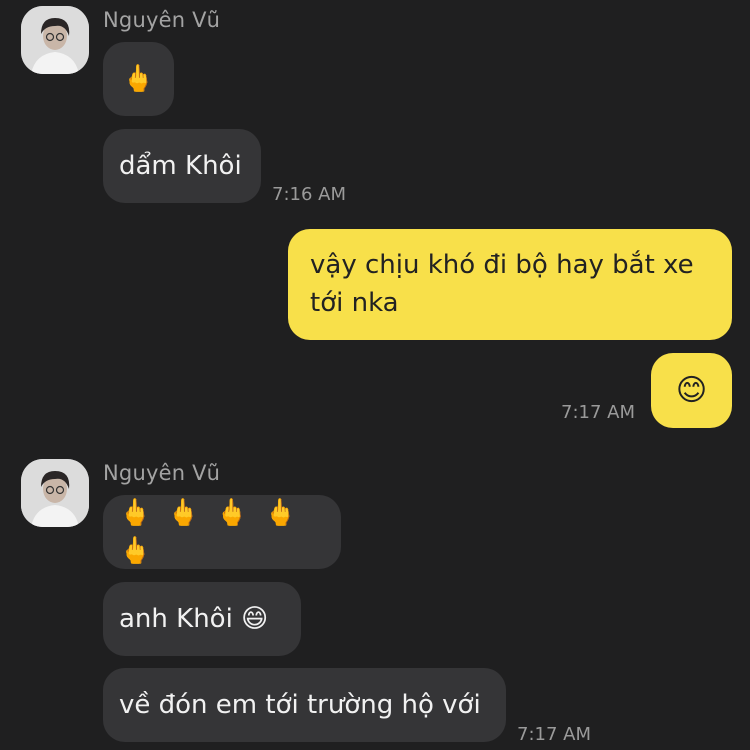 The height and width of the screenshot is (750, 750). What do you see at coordinates (309, 194) in the screenshot?
I see `timestamp: 7:16 AM` at bounding box center [309, 194].